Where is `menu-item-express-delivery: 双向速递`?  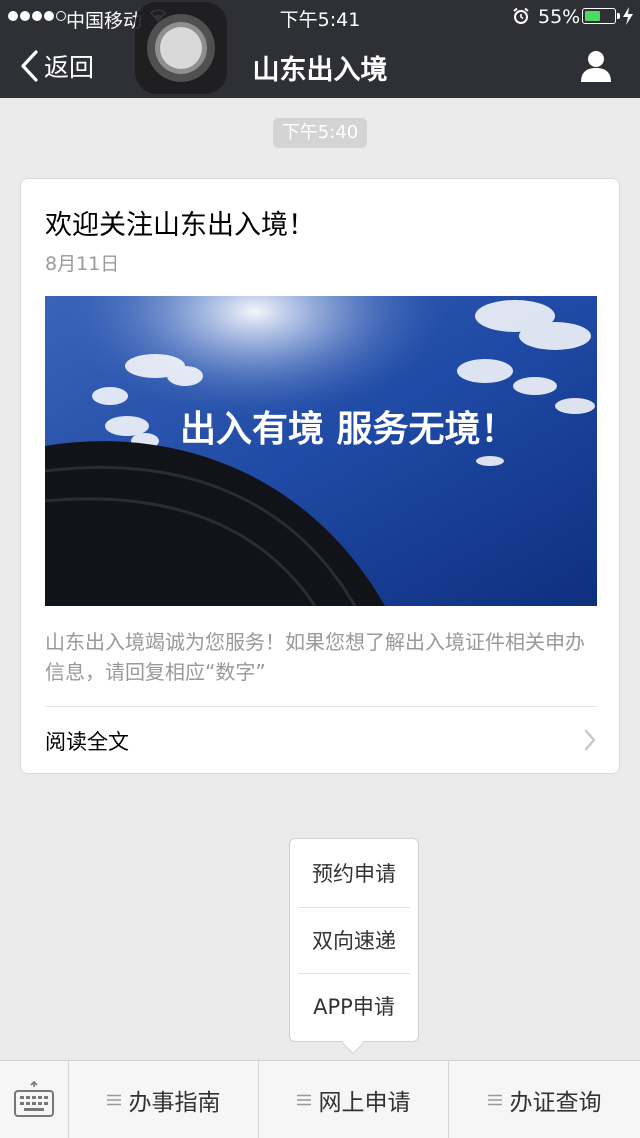
menu-item-express-delivery: 双向速递 is located at coordinates (354, 940).